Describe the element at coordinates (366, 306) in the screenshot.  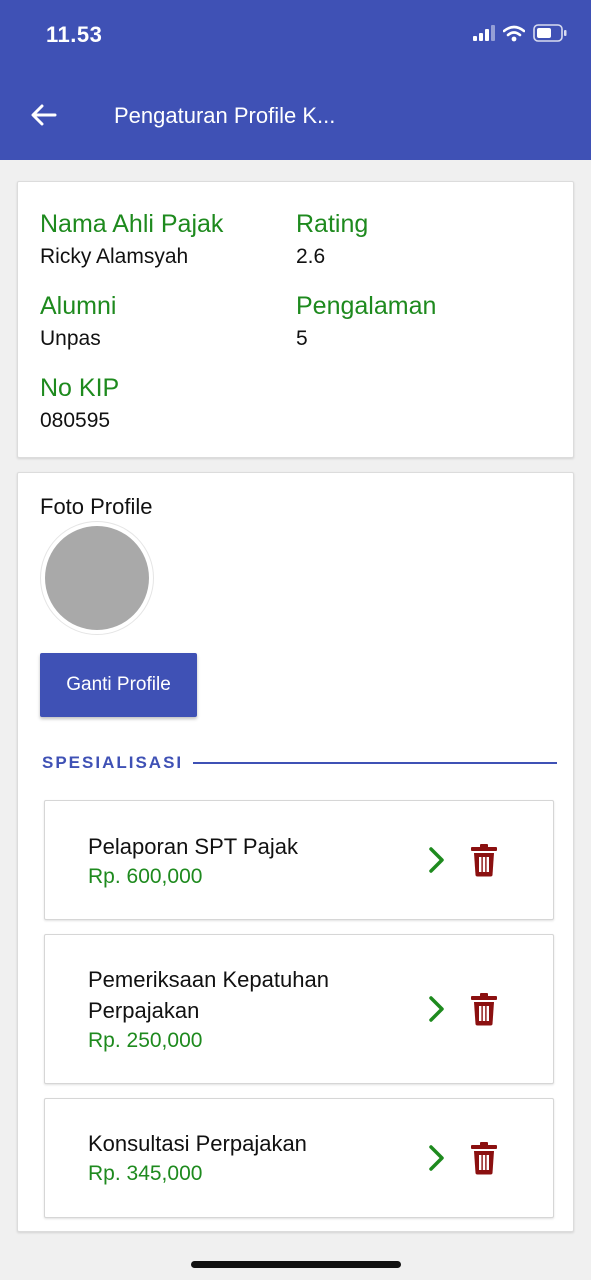
I see `experience-label: Pengalaman` at that location.